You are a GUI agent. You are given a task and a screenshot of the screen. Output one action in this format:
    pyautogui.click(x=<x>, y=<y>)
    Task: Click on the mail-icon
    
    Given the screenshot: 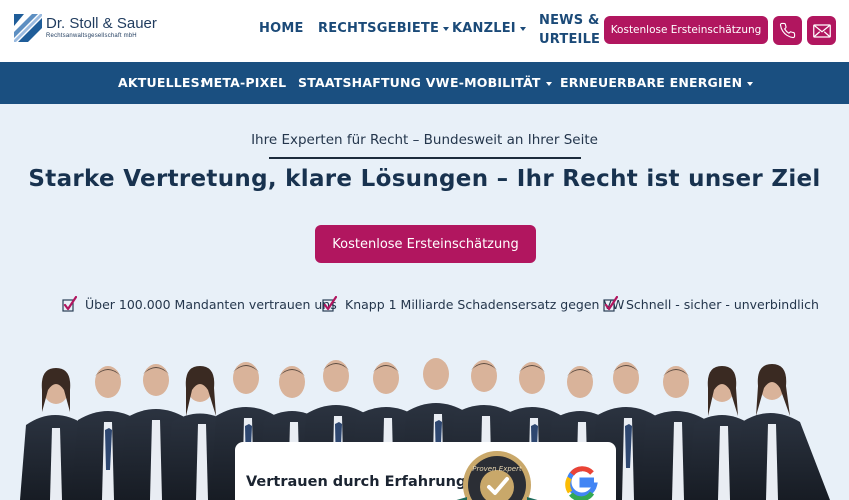 What is the action you would take?
    pyautogui.click(x=821, y=30)
    